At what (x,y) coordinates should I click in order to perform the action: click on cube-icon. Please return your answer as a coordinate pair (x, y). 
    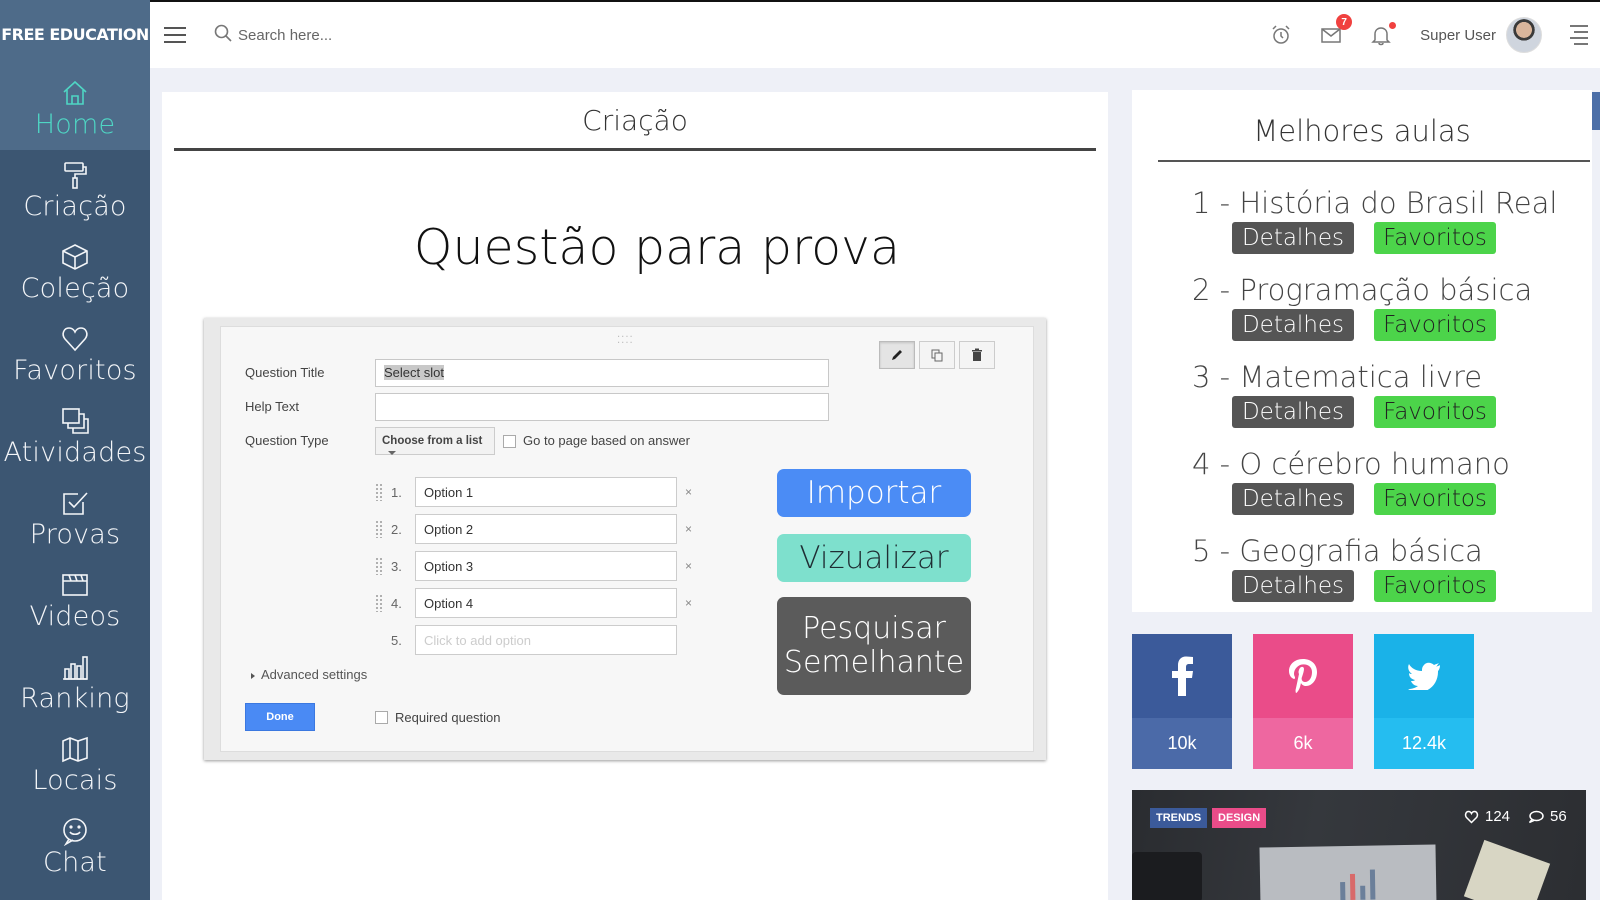
    Looking at the image, I should click on (75, 257).